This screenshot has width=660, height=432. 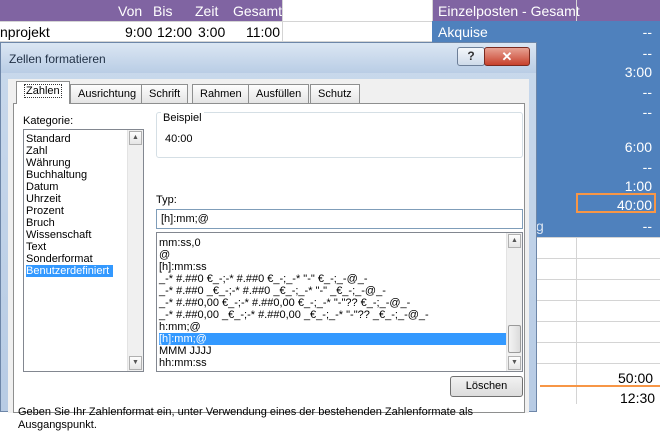 What do you see at coordinates (164, 255) in the screenshot?
I see `list-item: @` at bounding box center [164, 255].